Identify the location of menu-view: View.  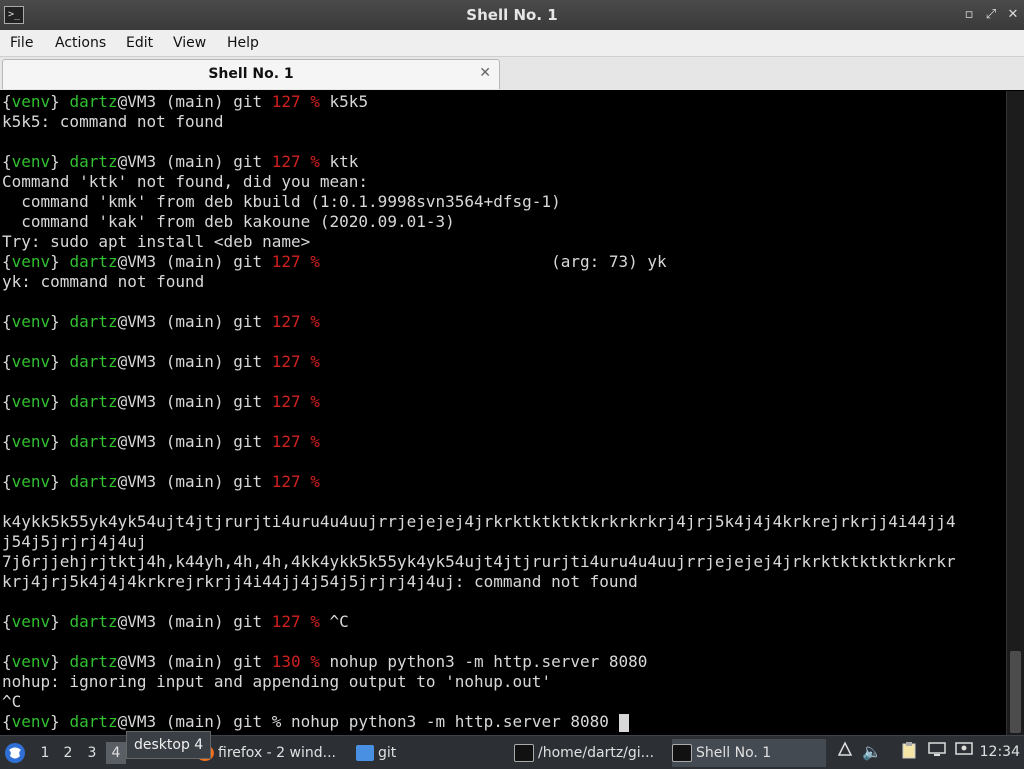
(189, 43).